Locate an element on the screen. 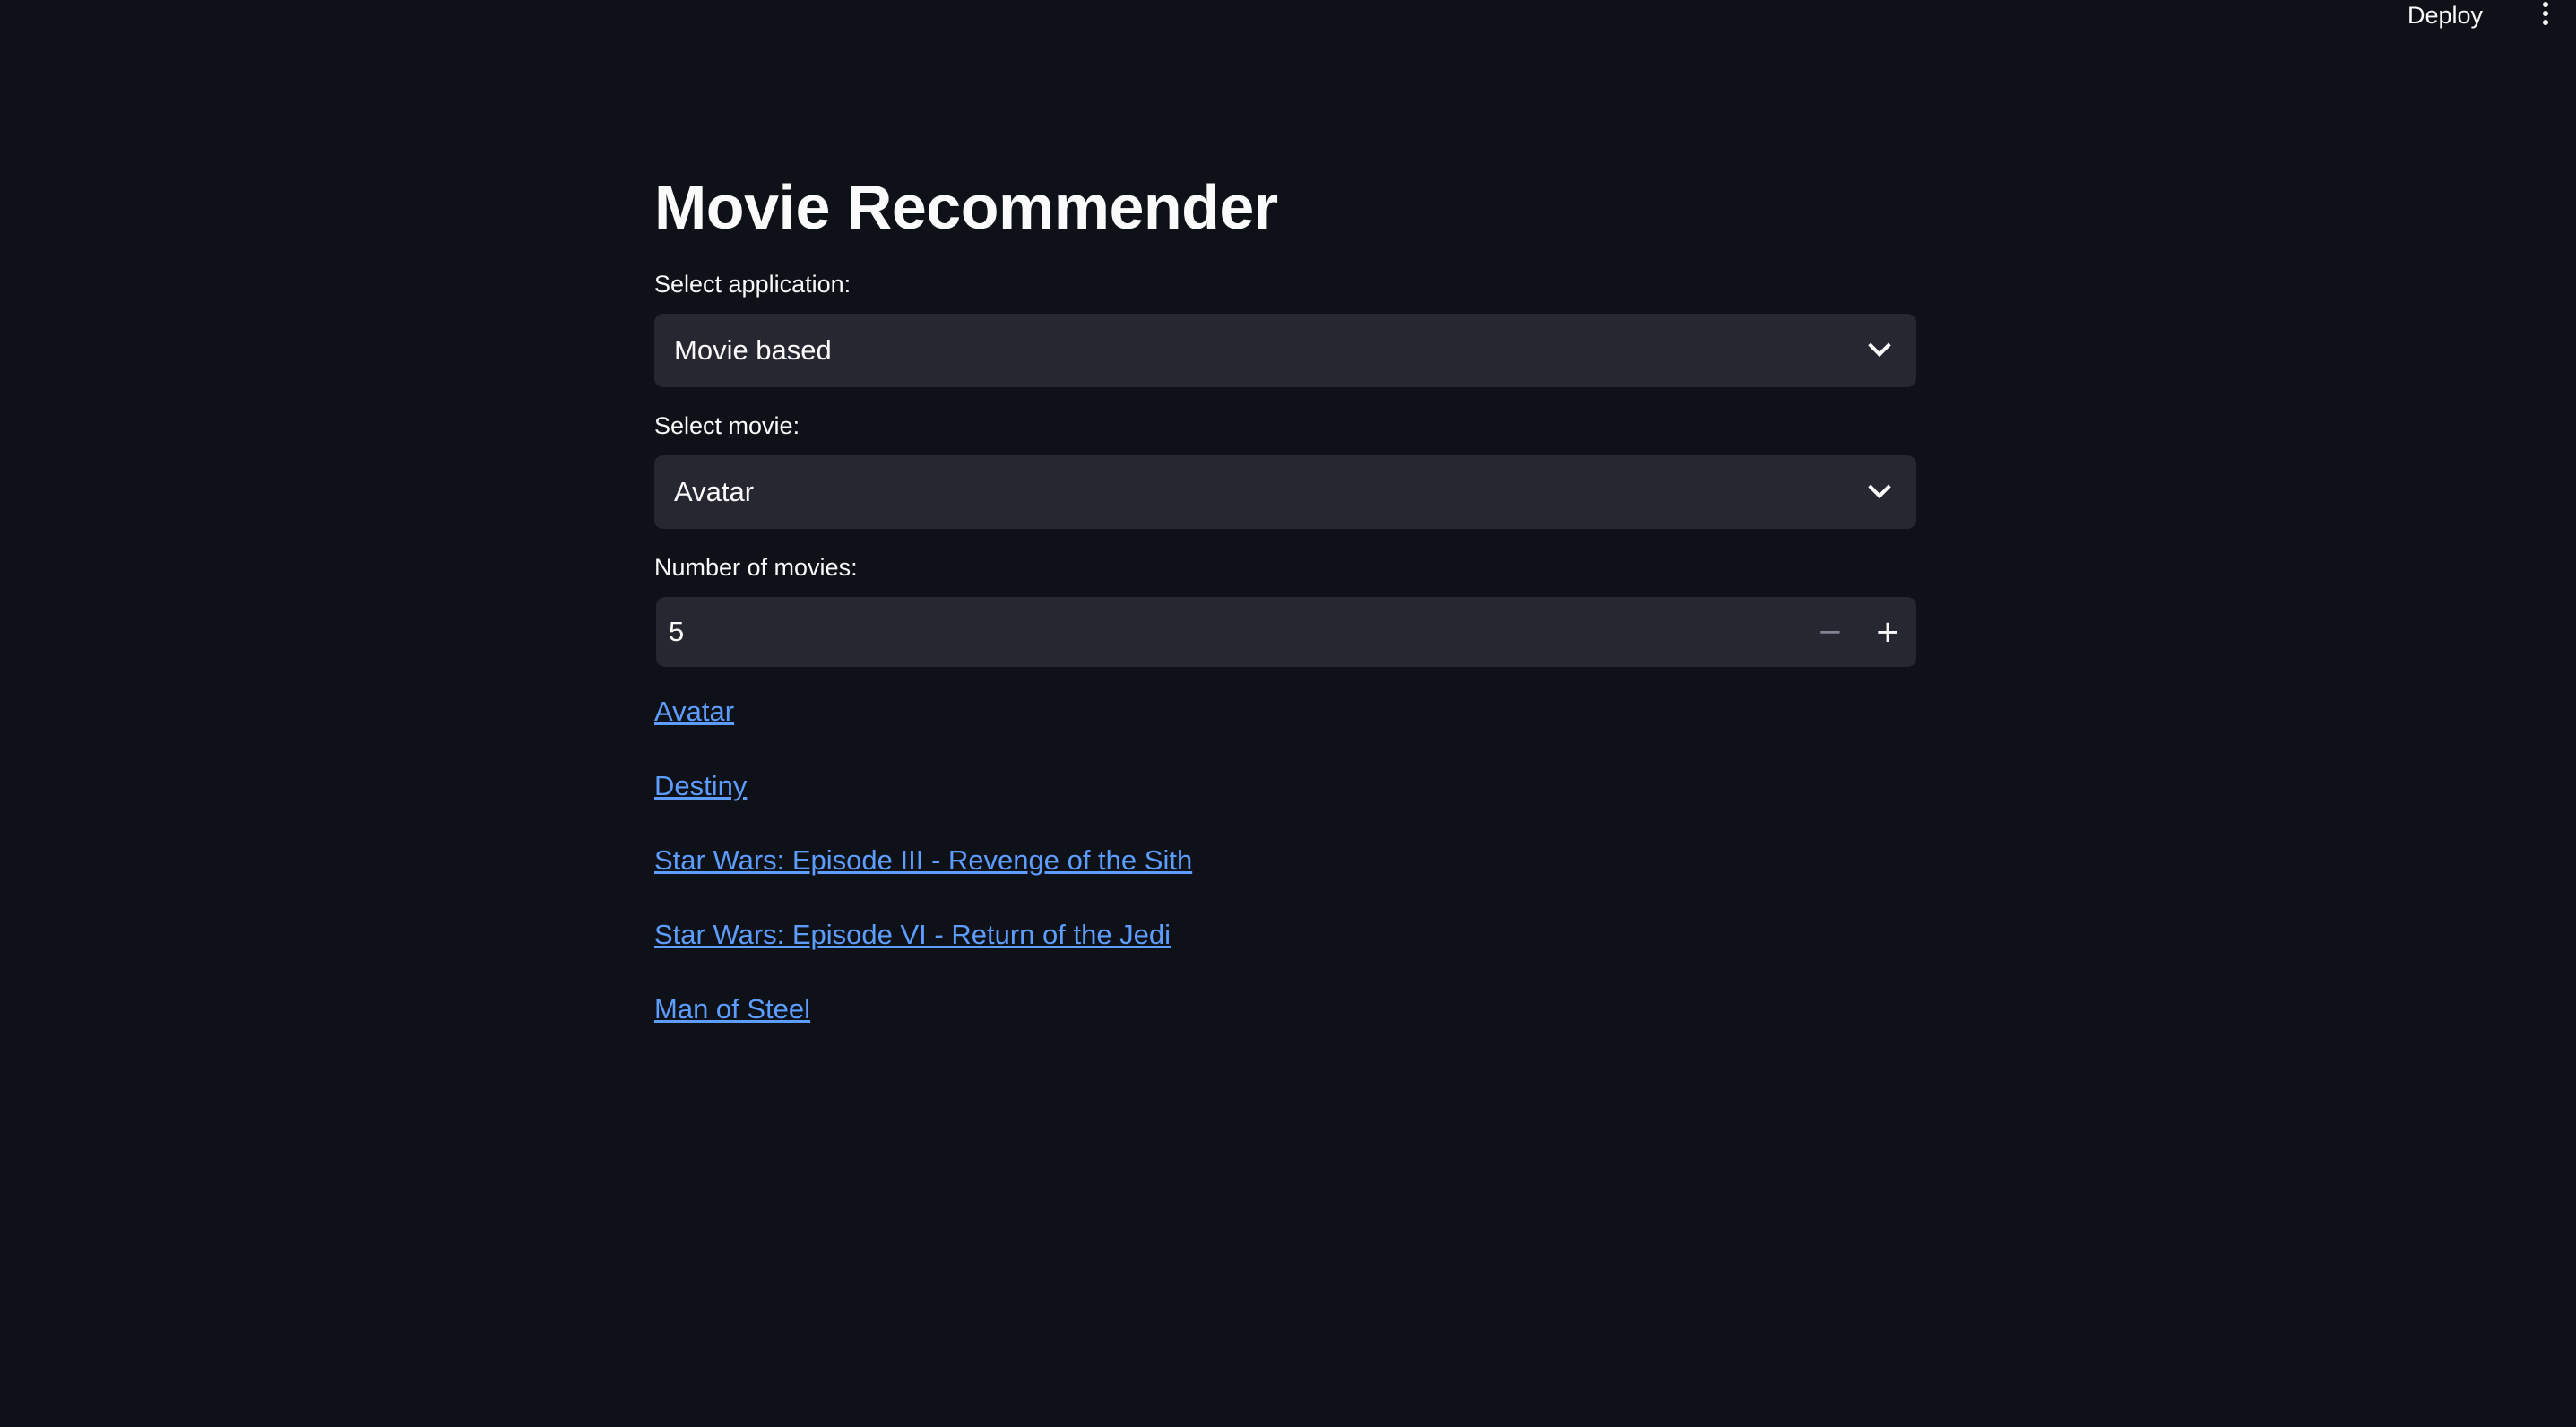 The image size is (2576, 1427). increment-button: + is located at coordinates (1887, 632).